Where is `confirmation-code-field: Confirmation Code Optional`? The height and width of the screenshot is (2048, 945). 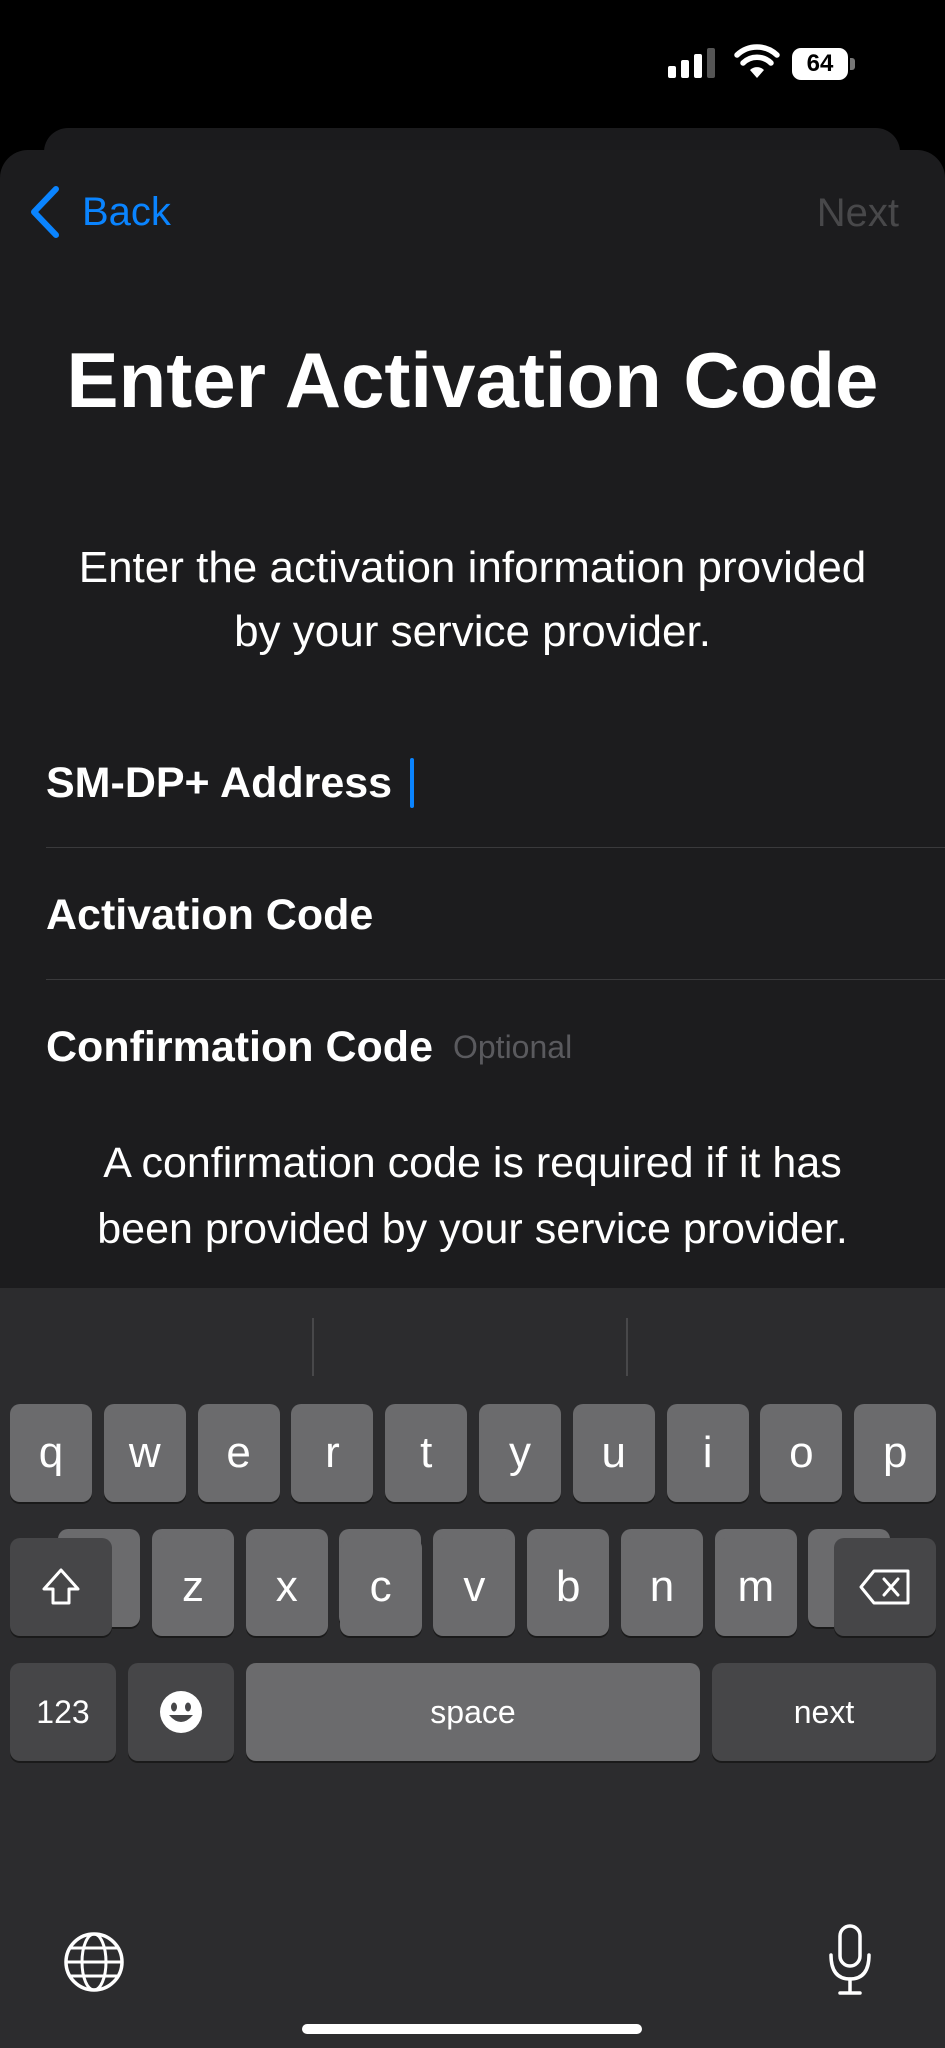 confirmation-code-field: Confirmation Code Optional is located at coordinates (495, 1047).